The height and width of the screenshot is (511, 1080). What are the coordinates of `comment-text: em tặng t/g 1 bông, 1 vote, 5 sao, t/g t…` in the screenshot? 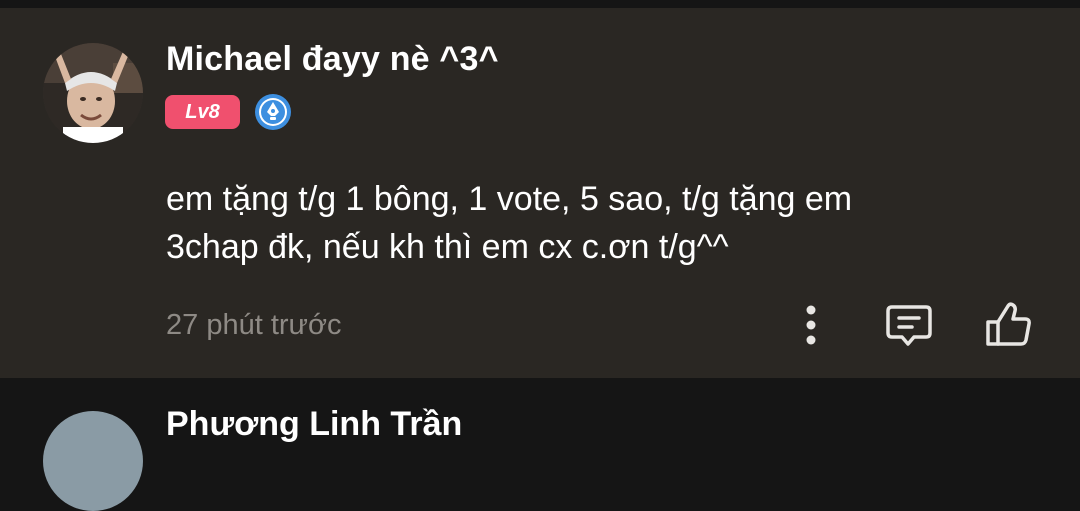 It's located at (596, 223).